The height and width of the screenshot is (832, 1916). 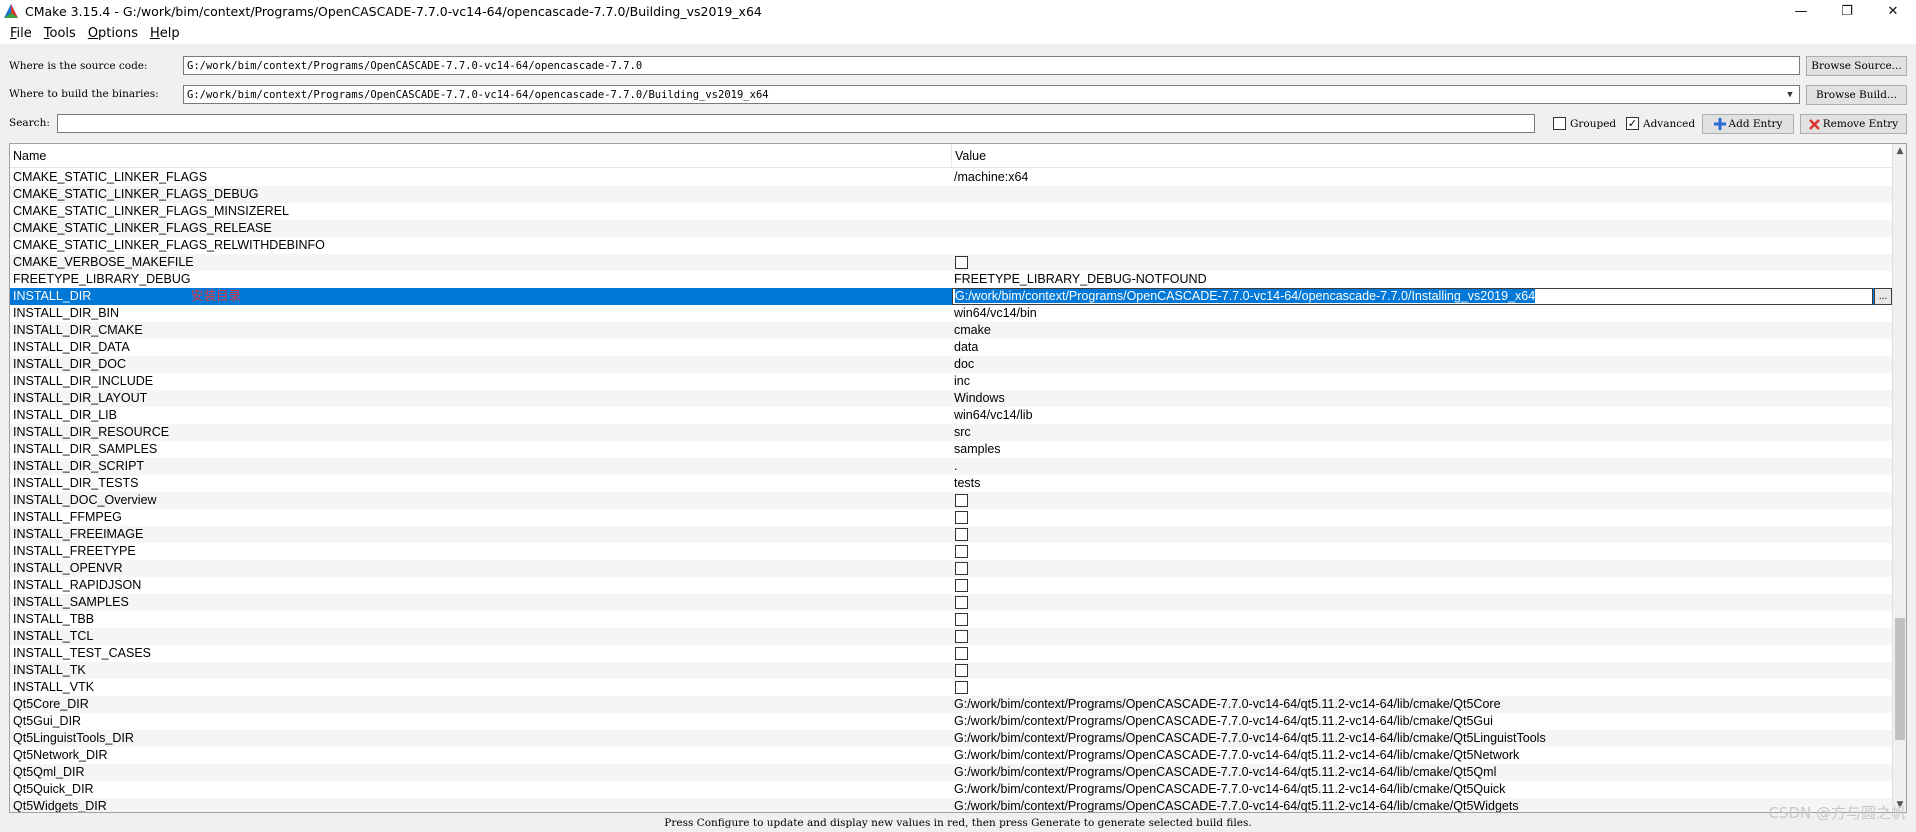 What do you see at coordinates (952, 381) in the screenshot?
I see `table-row: INSTALL_DIR_INCLUDE inc` at bounding box center [952, 381].